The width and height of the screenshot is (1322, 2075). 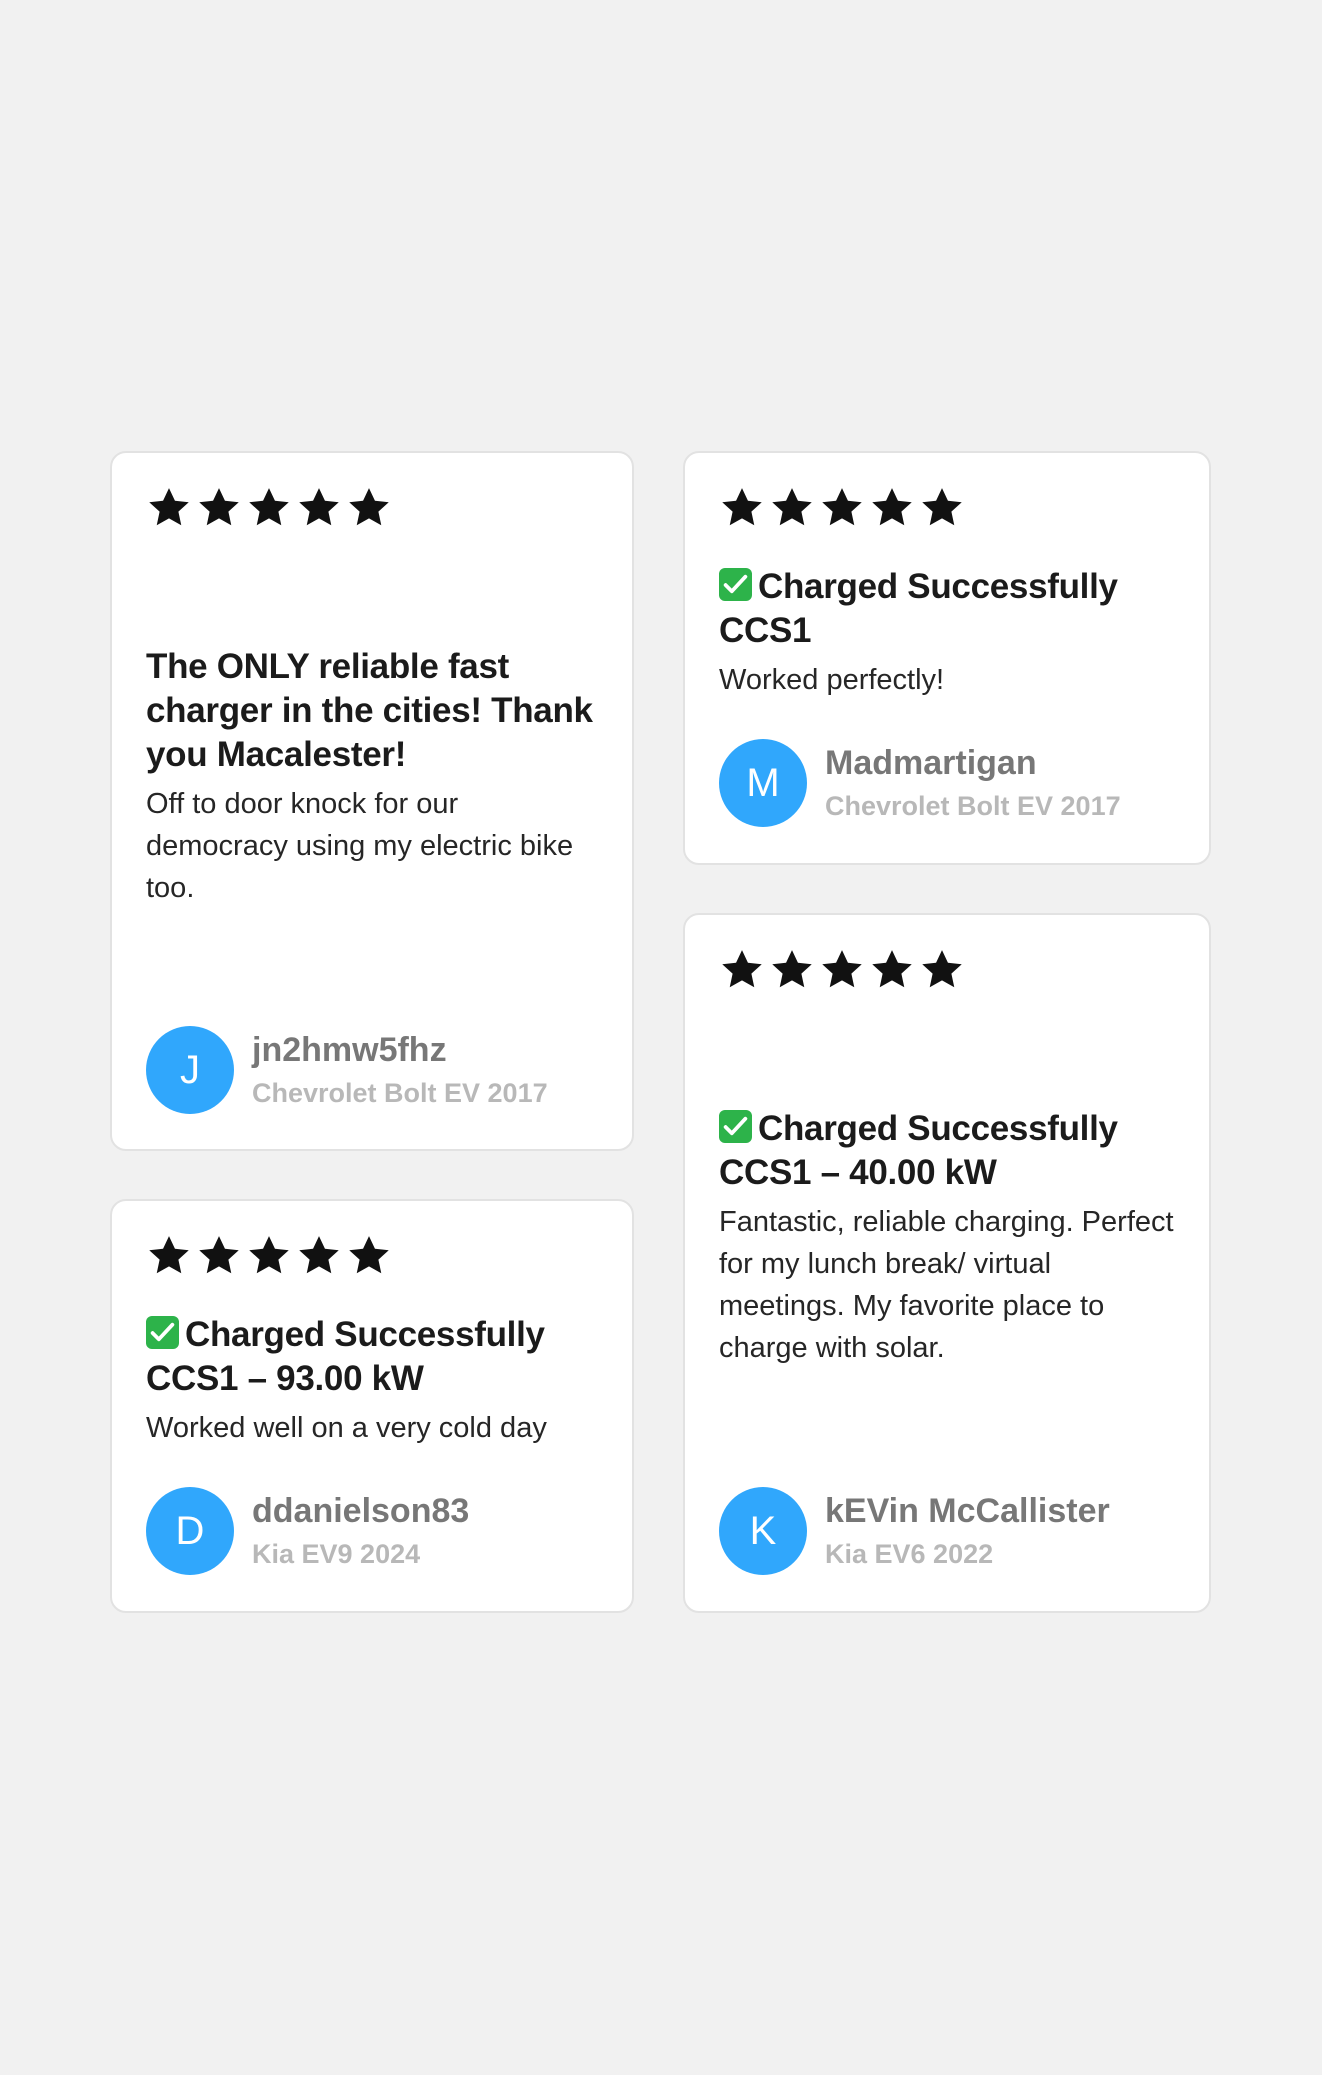 What do you see at coordinates (918, 608) in the screenshot?
I see `review-headline: Charged Successfully CCS1` at bounding box center [918, 608].